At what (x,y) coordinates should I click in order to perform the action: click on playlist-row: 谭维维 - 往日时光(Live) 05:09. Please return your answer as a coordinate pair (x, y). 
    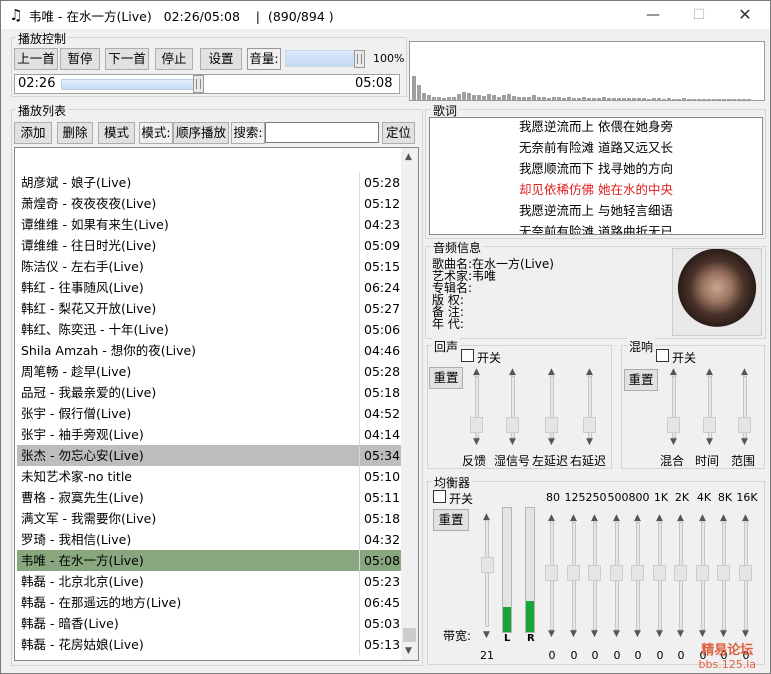
    Looking at the image, I should click on (209, 245).